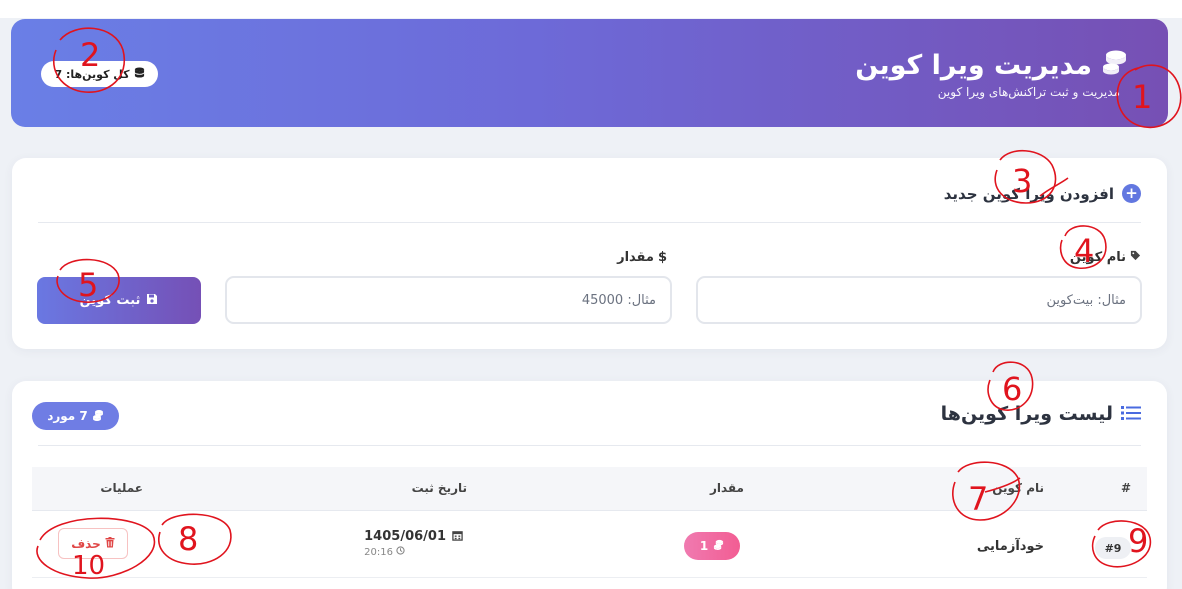  I want to click on column-header-actions: عملیات, so click(121, 488).